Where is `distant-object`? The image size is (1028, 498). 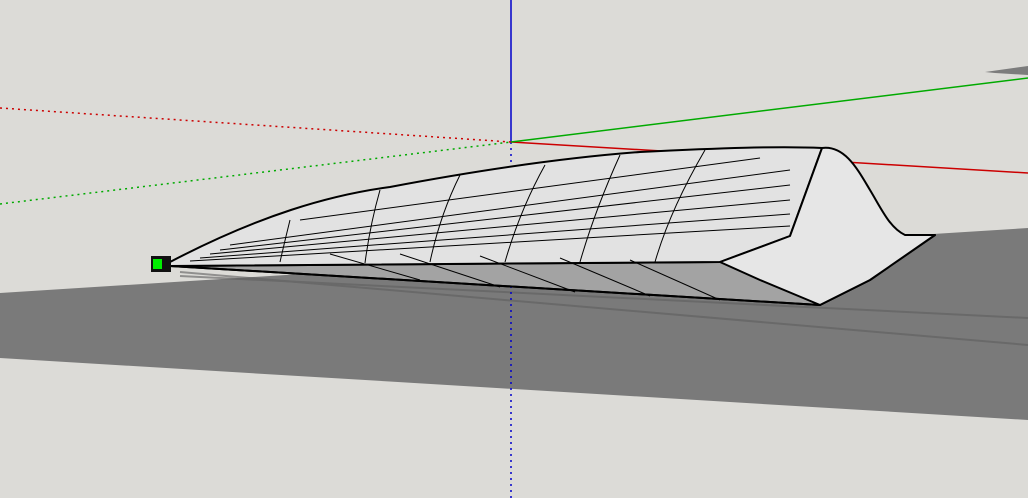 distant-object is located at coordinates (1006, 70).